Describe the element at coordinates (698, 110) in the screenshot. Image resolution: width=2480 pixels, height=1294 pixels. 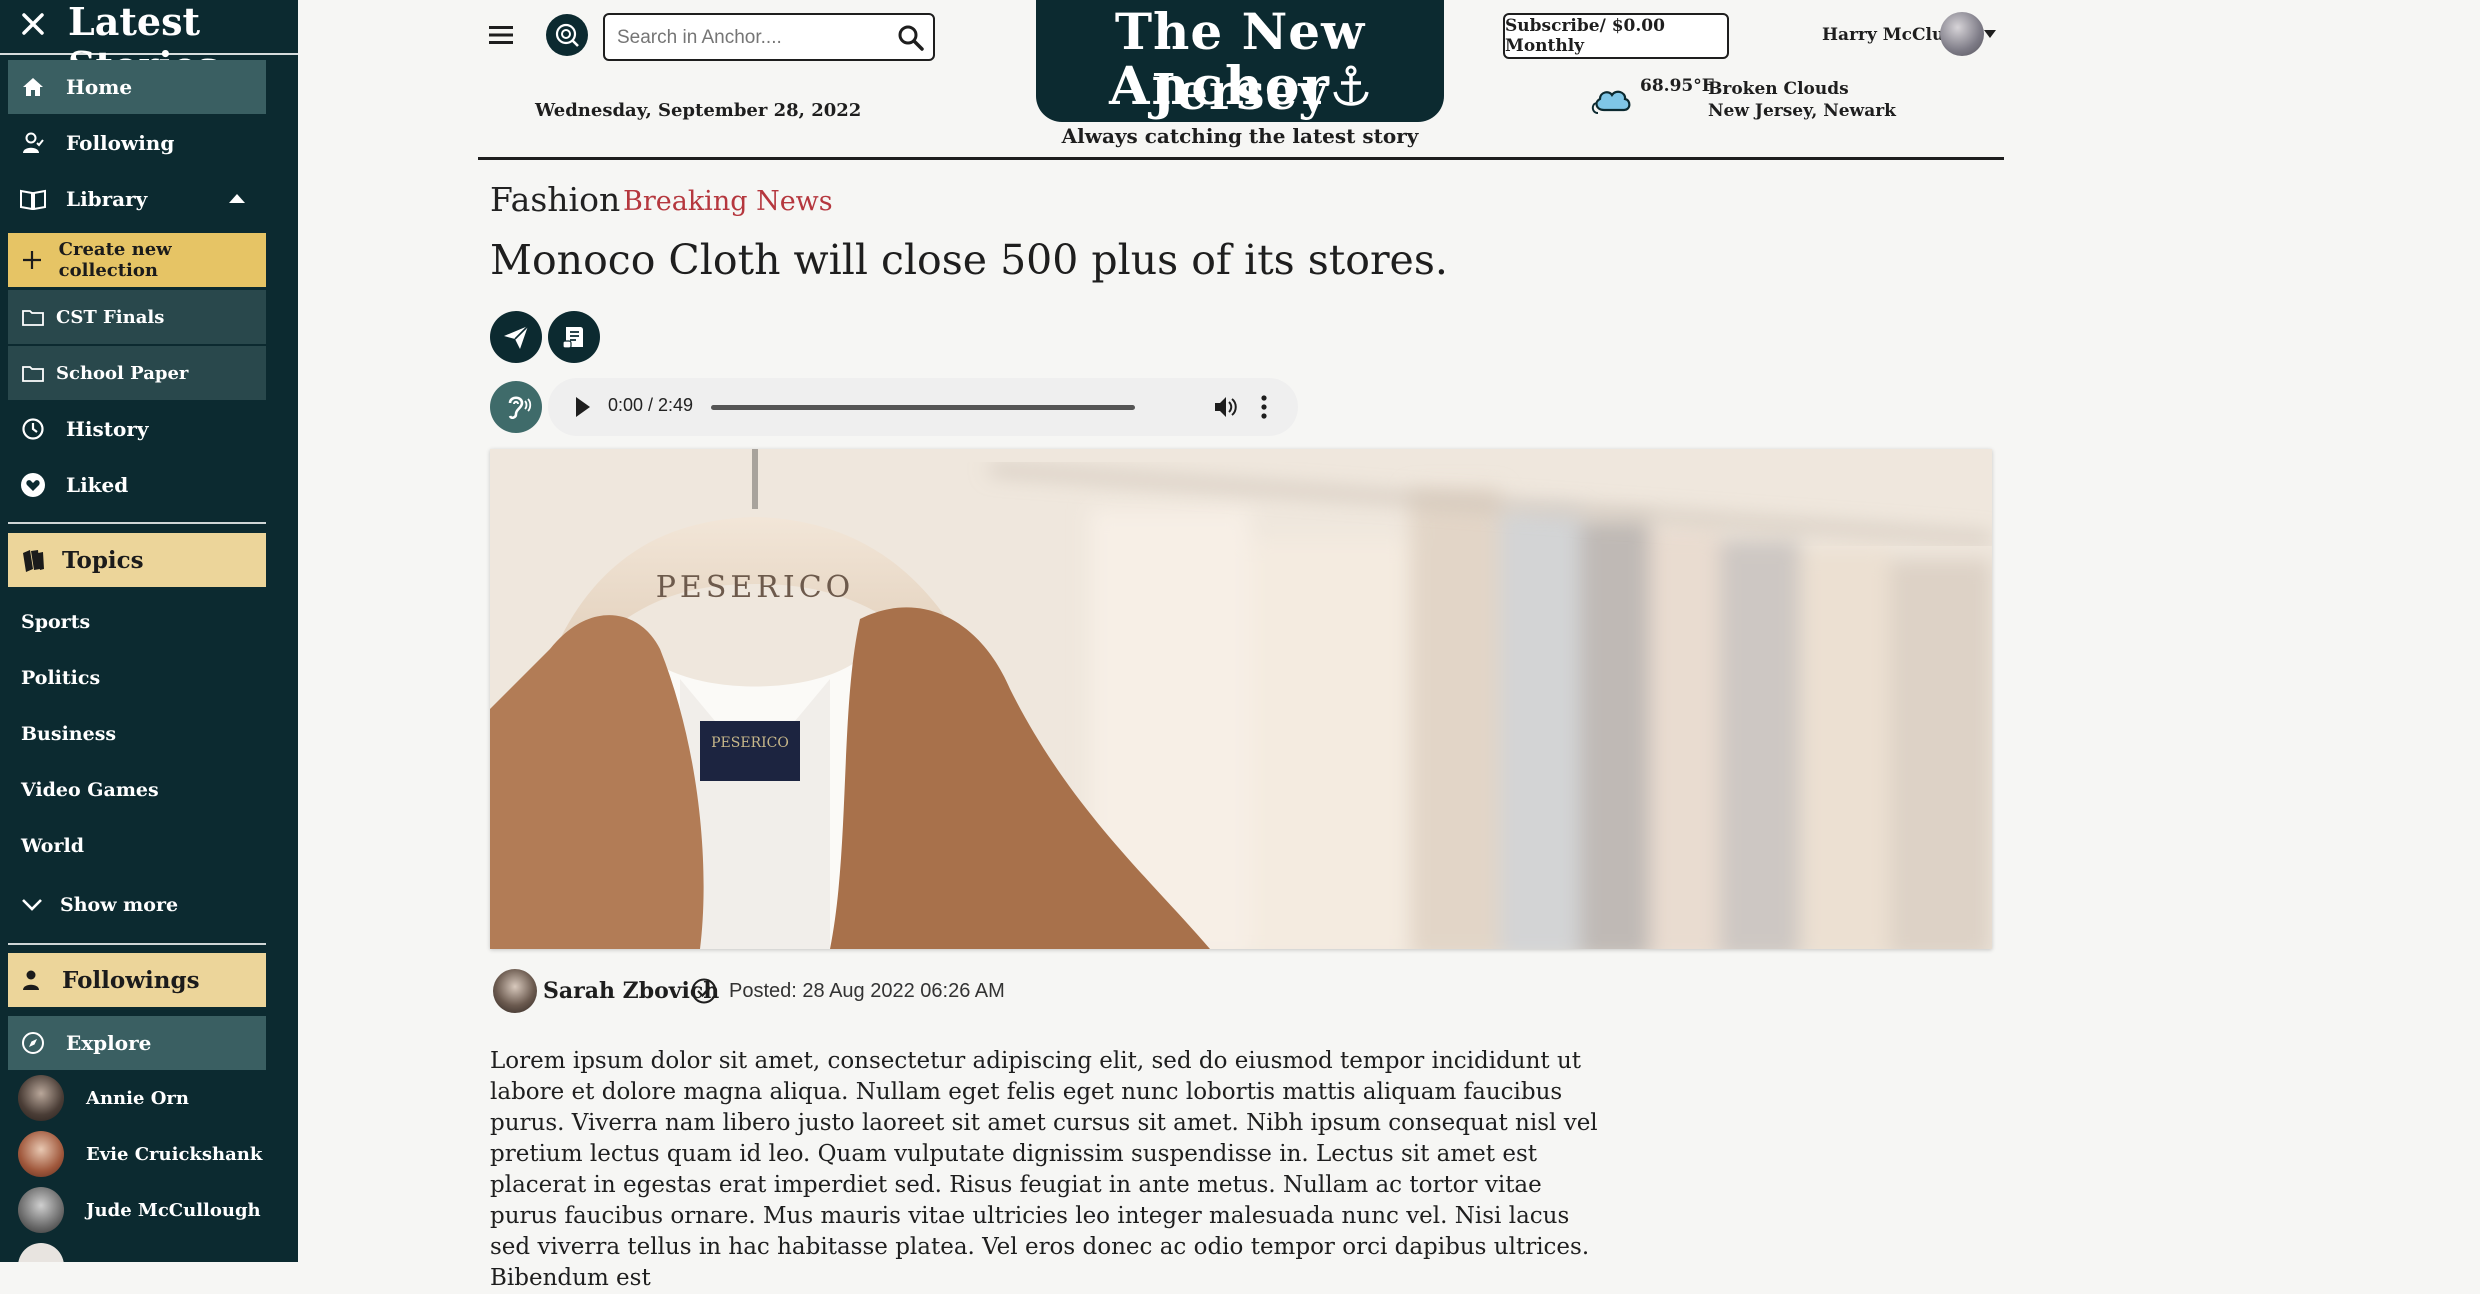
I see `current-date: Wednesday, September 28, 2022` at that location.